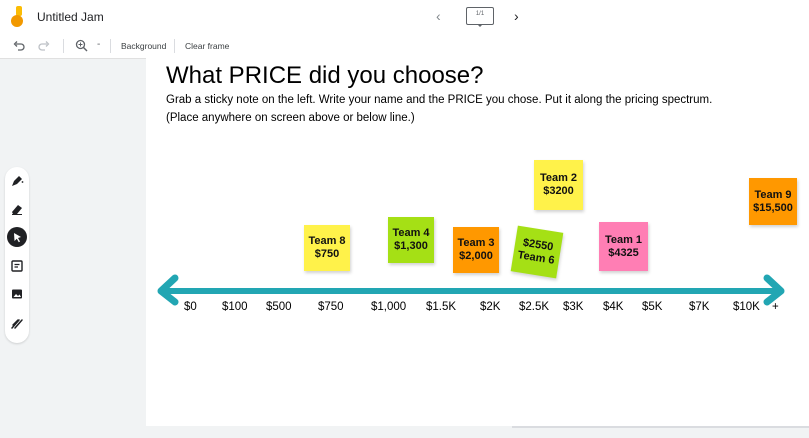  I want to click on toolbar: - Background Clear frame, so click(404, 46).